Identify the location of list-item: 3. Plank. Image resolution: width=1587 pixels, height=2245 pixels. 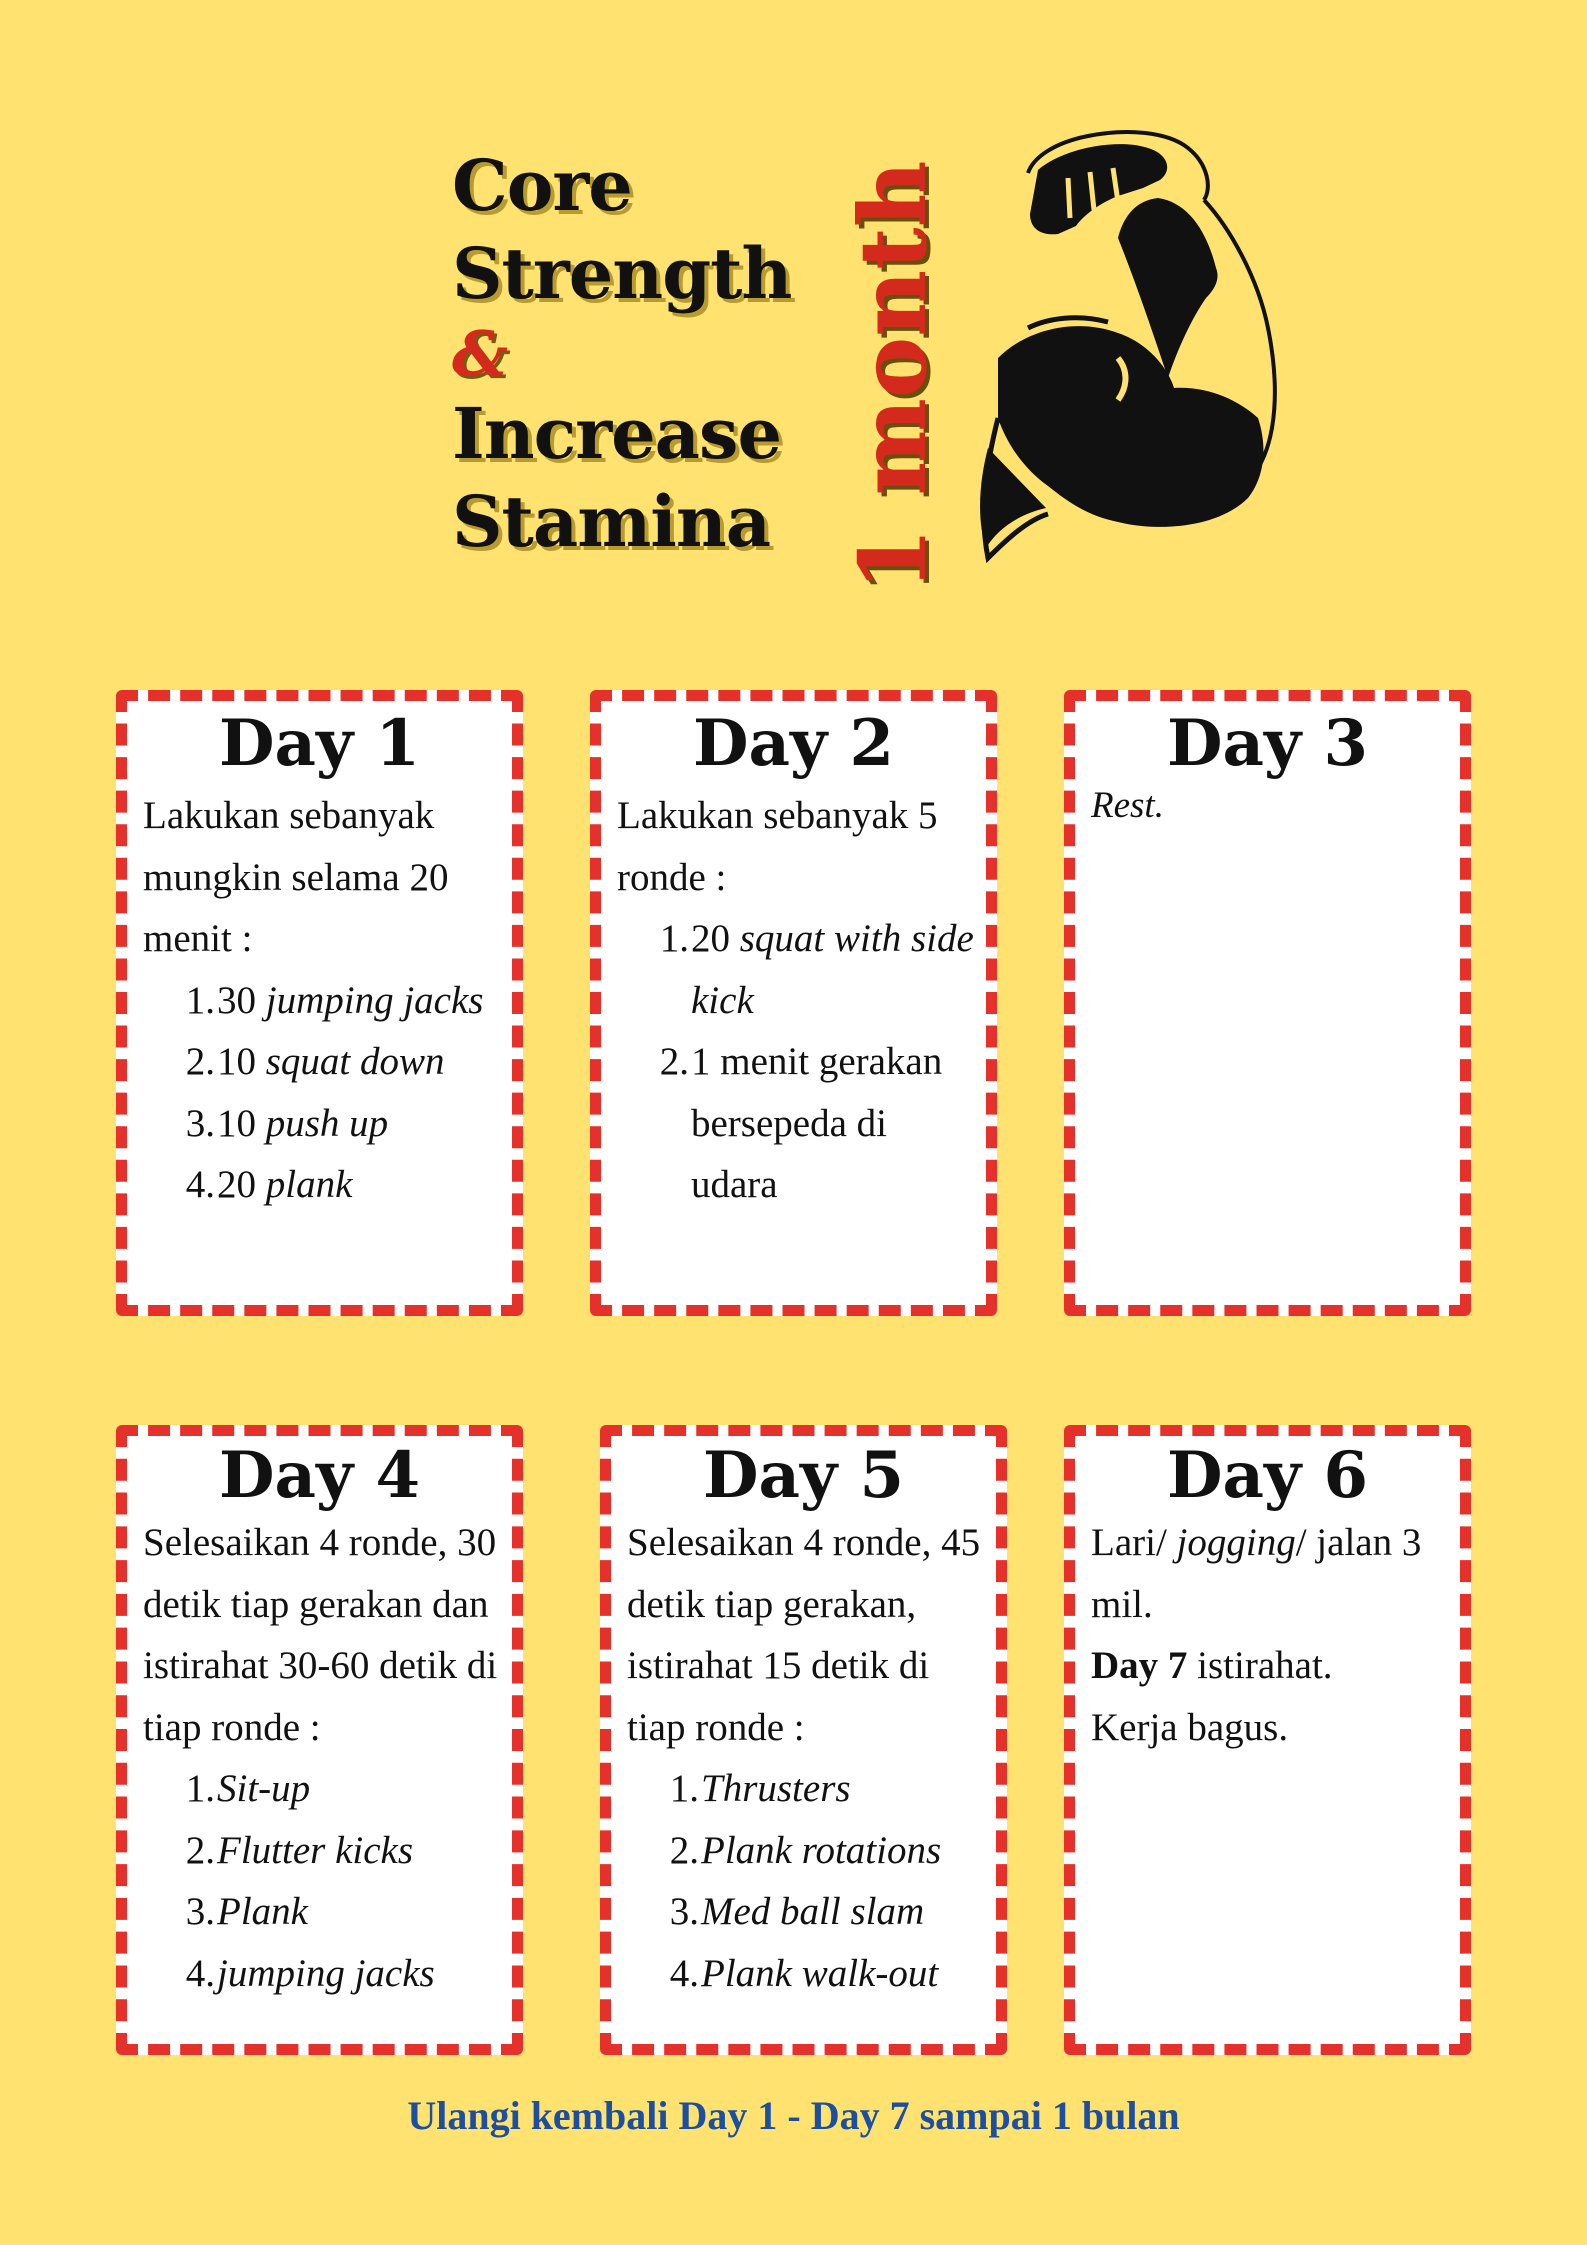
(246, 1911).